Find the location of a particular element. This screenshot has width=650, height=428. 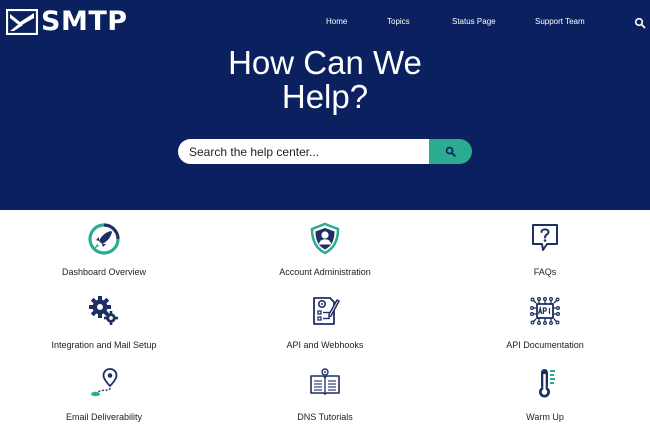

headline-line-2: Help? is located at coordinates (325, 96).